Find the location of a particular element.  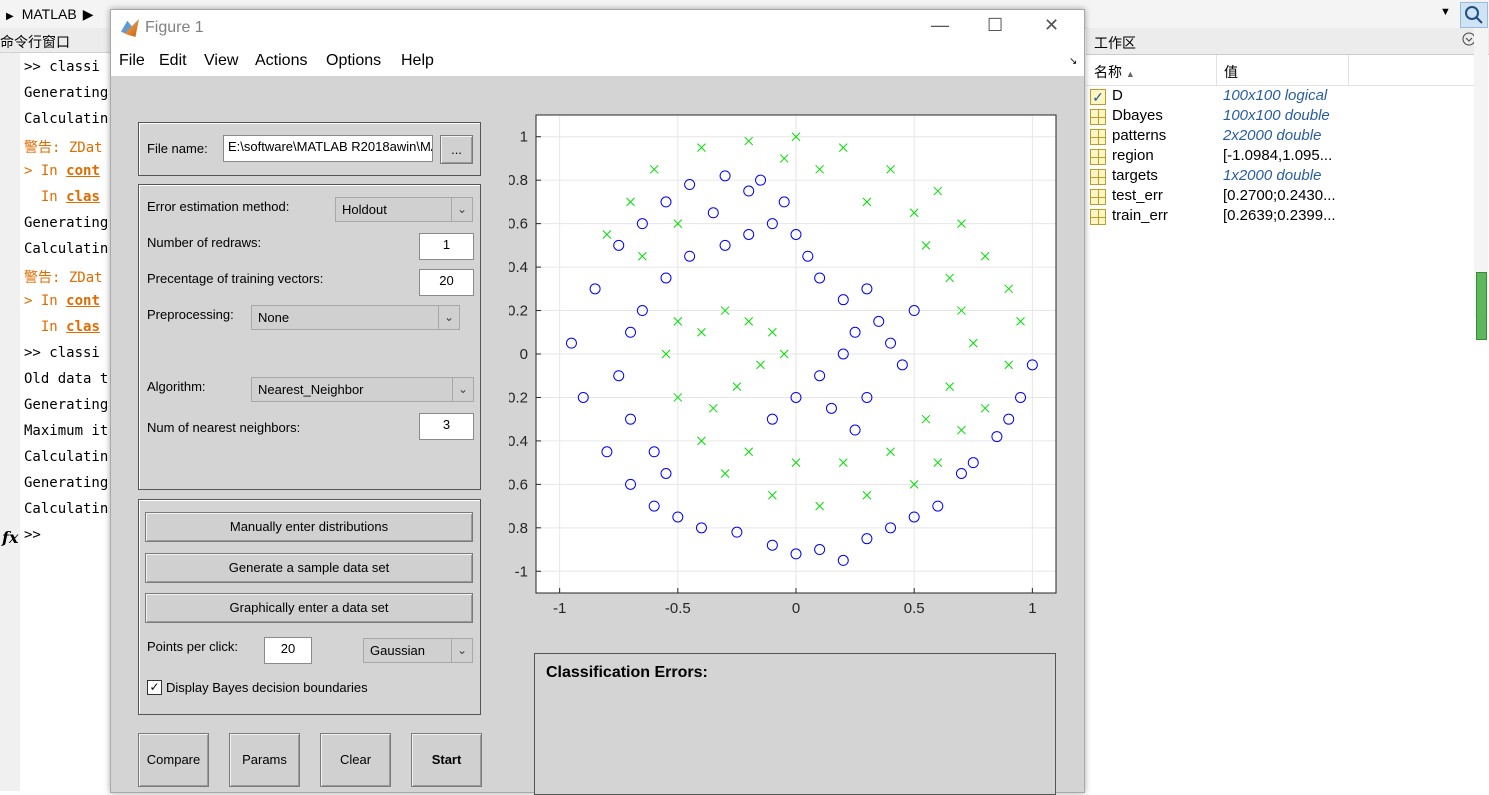

menu-edit: Edit is located at coordinates (173, 61).